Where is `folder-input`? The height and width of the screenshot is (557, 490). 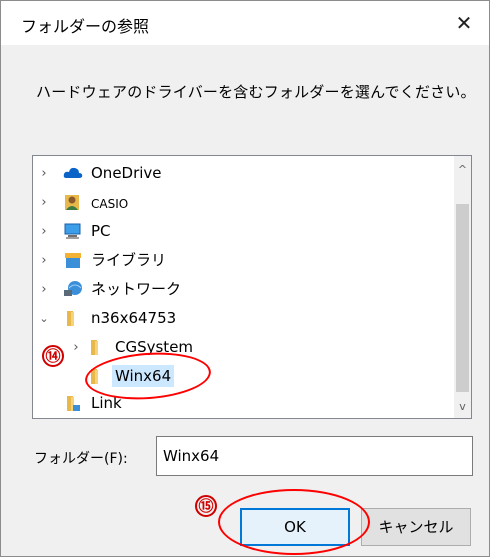
folder-input is located at coordinates (314, 456).